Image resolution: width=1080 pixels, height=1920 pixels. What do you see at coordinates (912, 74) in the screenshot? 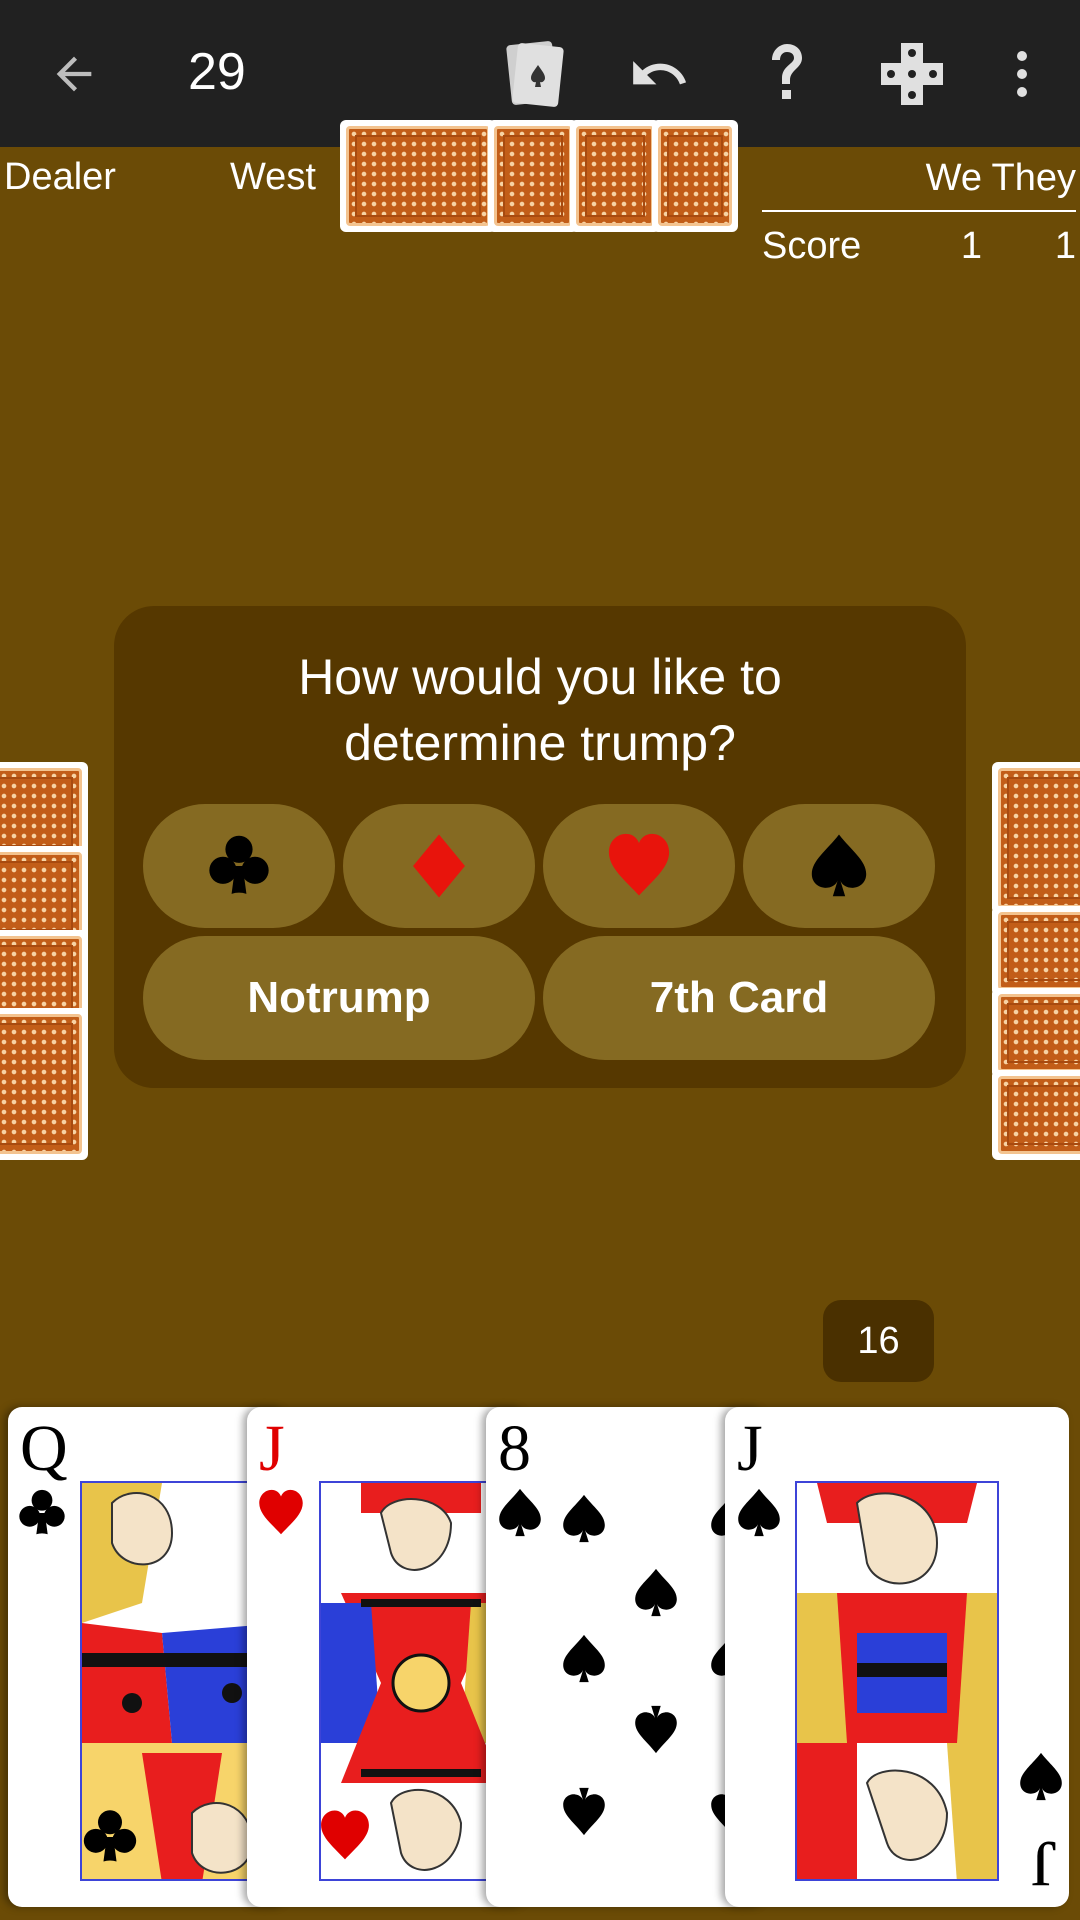
I see `dice-icon` at bounding box center [912, 74].